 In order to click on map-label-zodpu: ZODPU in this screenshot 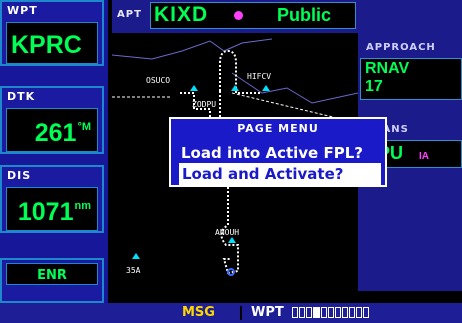, I will do `click(204, 104)`.